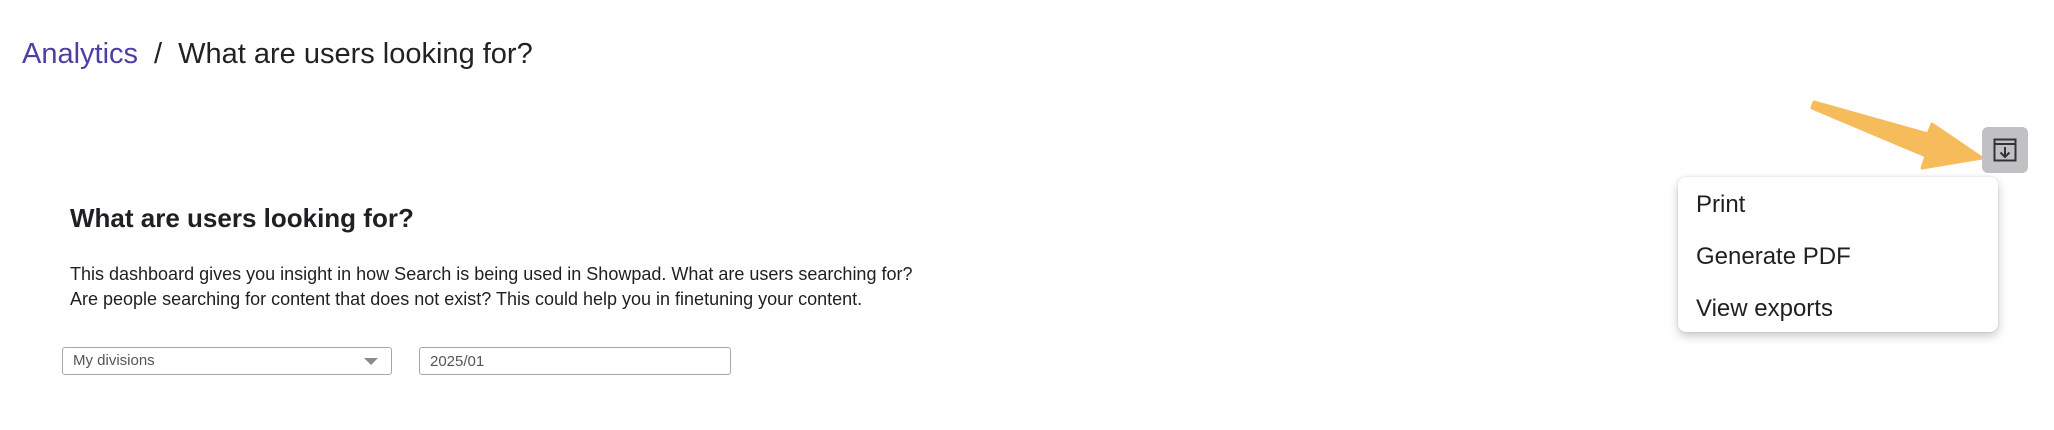  I want to click on export-button, so click(2005, 150).